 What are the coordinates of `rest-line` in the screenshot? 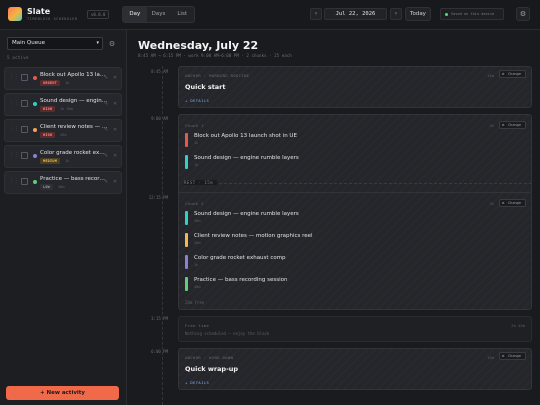 It's located at (358, 183).